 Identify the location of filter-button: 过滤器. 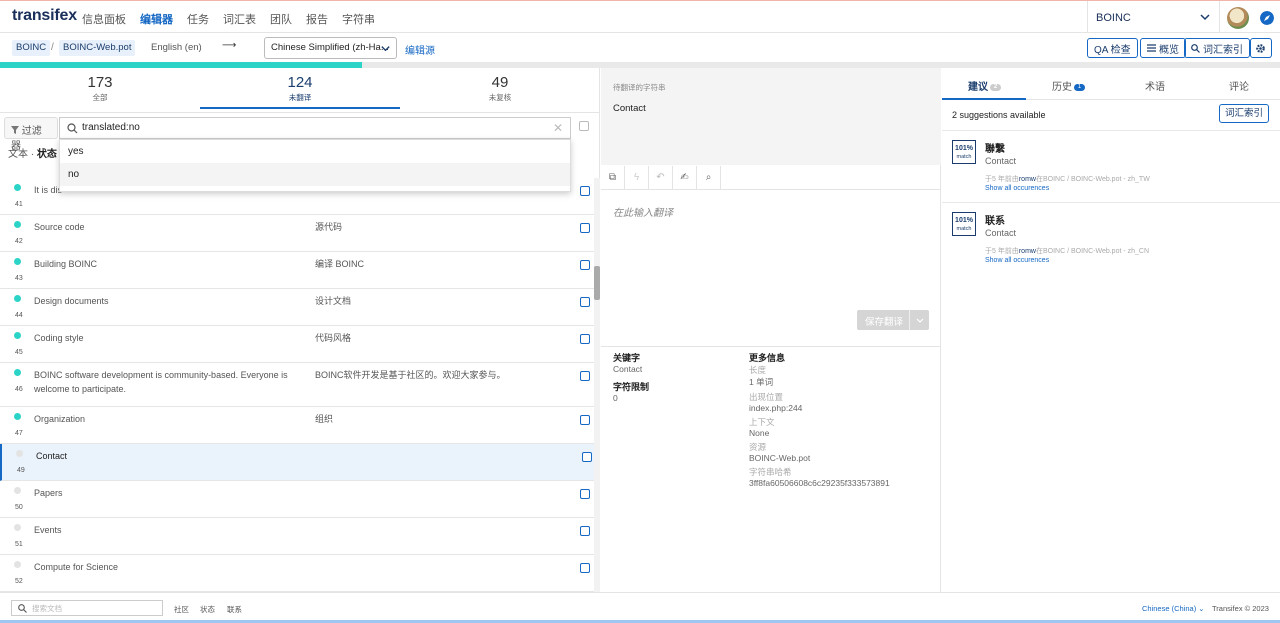
(31, 134).